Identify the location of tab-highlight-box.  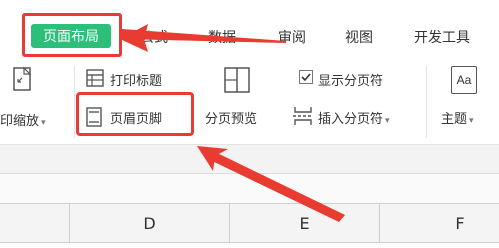
(72, 35).